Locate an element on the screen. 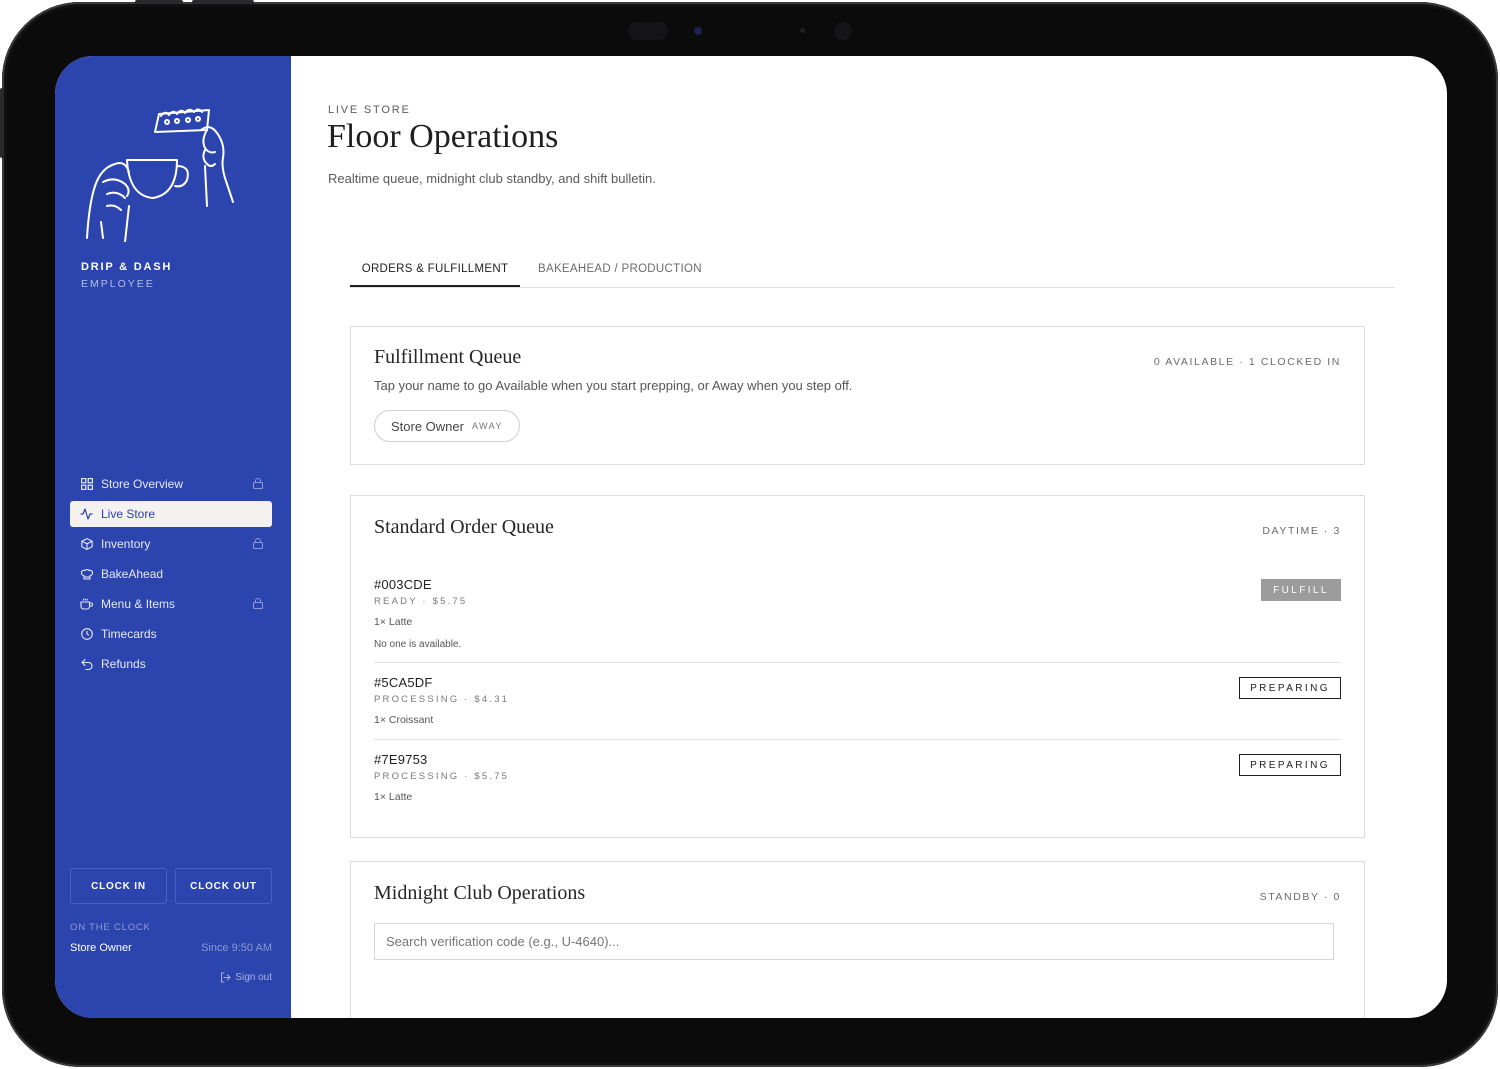 This screenshot has height=1069, width=1500. sidebar-item-bakeahead: BakeAhead is located at coordinates (171, 574).